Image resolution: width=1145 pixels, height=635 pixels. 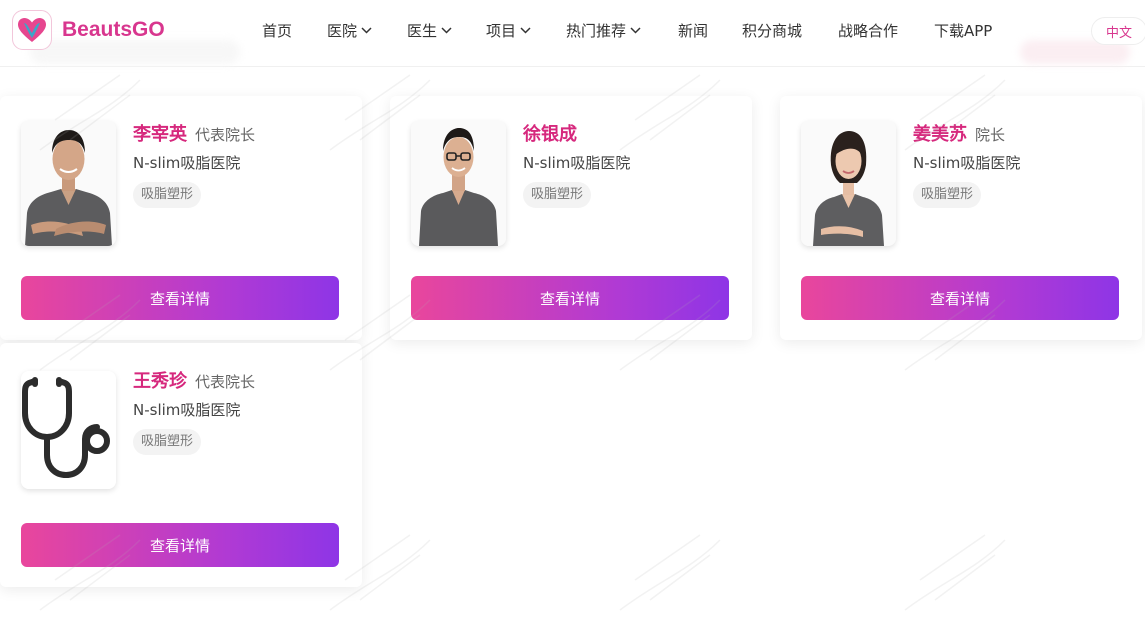 I want to click on brand-logo: BeautsGO, so click(x=88, y=30).